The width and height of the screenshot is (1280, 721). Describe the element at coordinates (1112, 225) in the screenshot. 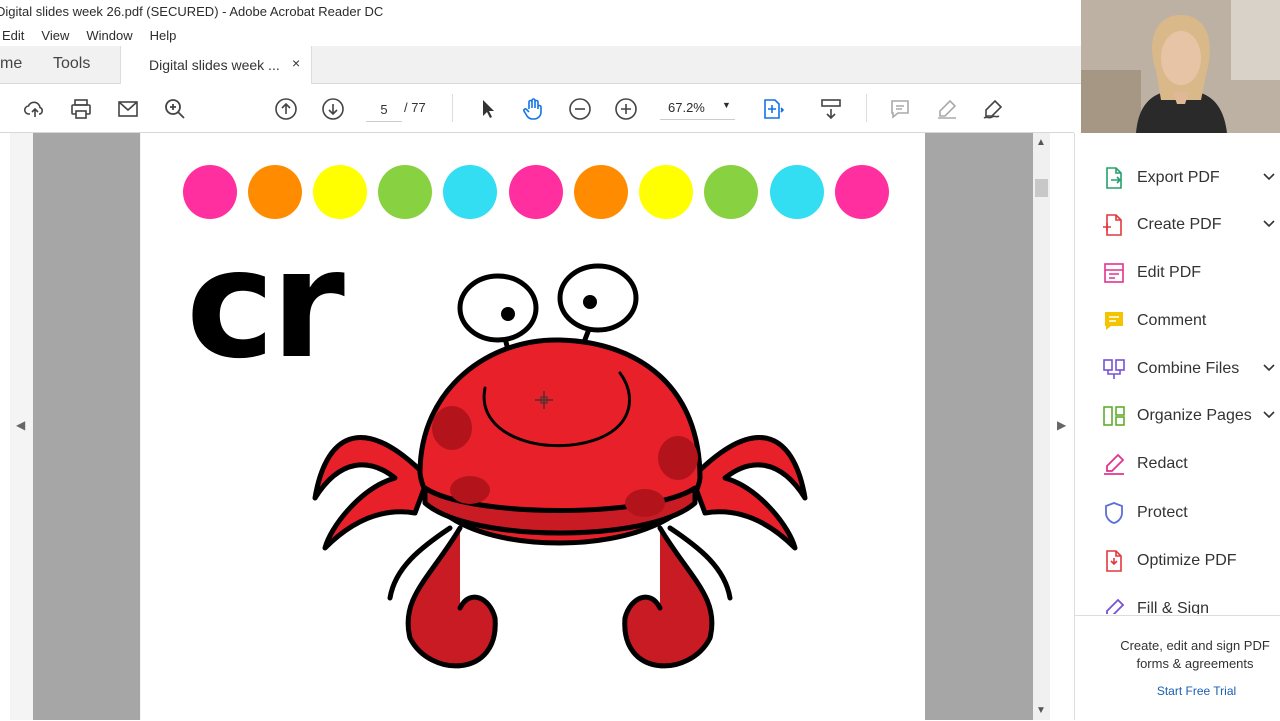

I see `create-pdf-icon` at that location.